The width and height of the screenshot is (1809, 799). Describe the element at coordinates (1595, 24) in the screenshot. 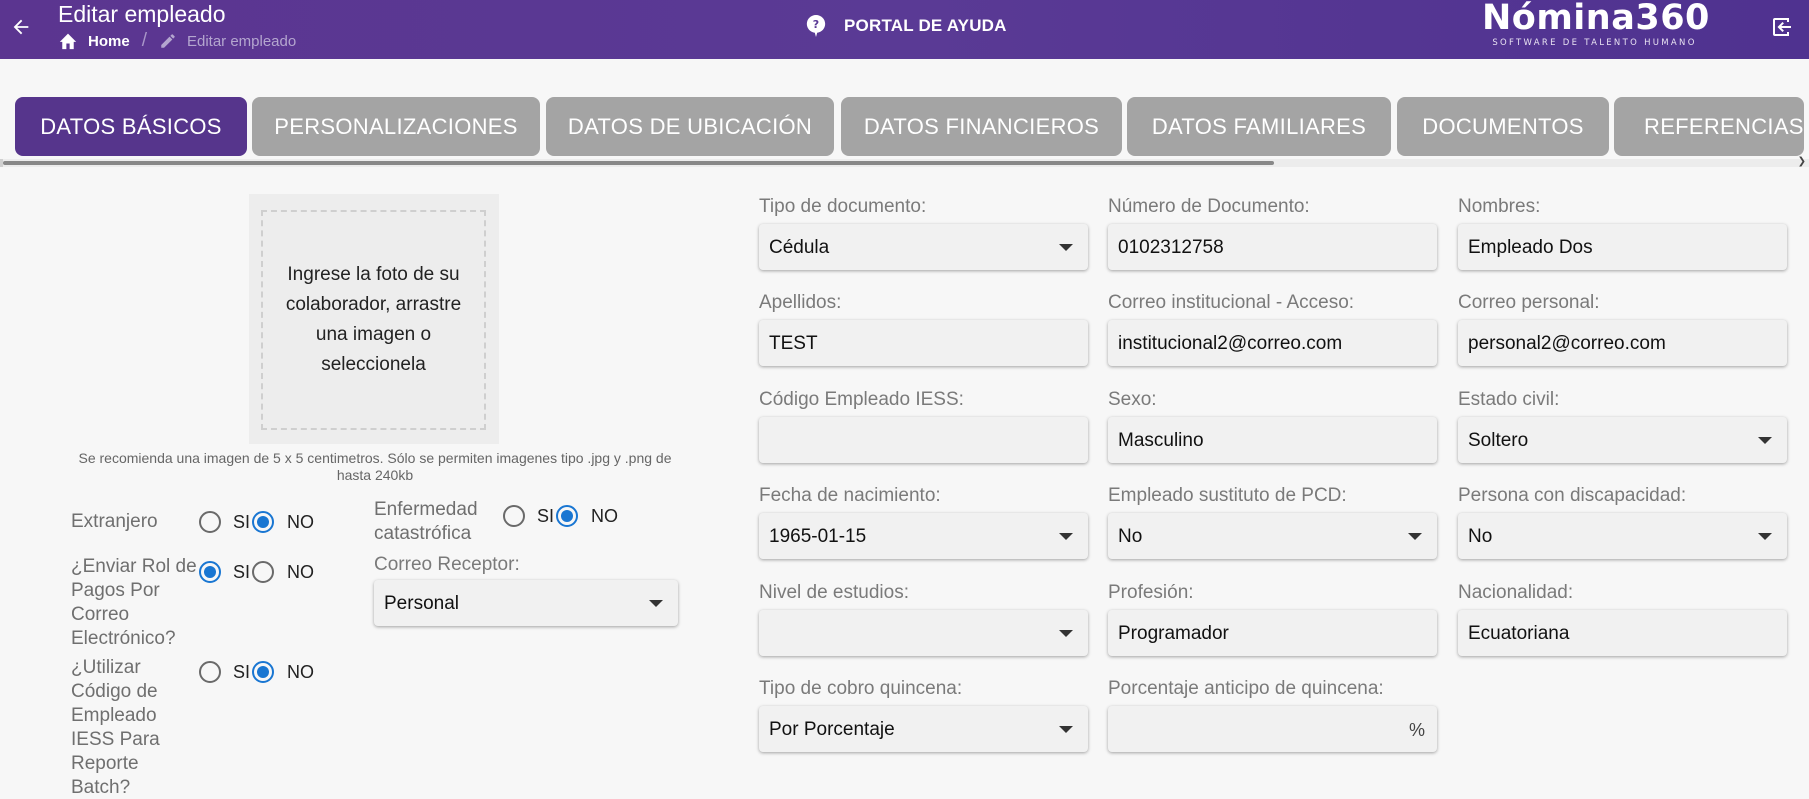

I see `logo: Nómina360 SOFTWARE DE TALENTO HUMANO` at that location.